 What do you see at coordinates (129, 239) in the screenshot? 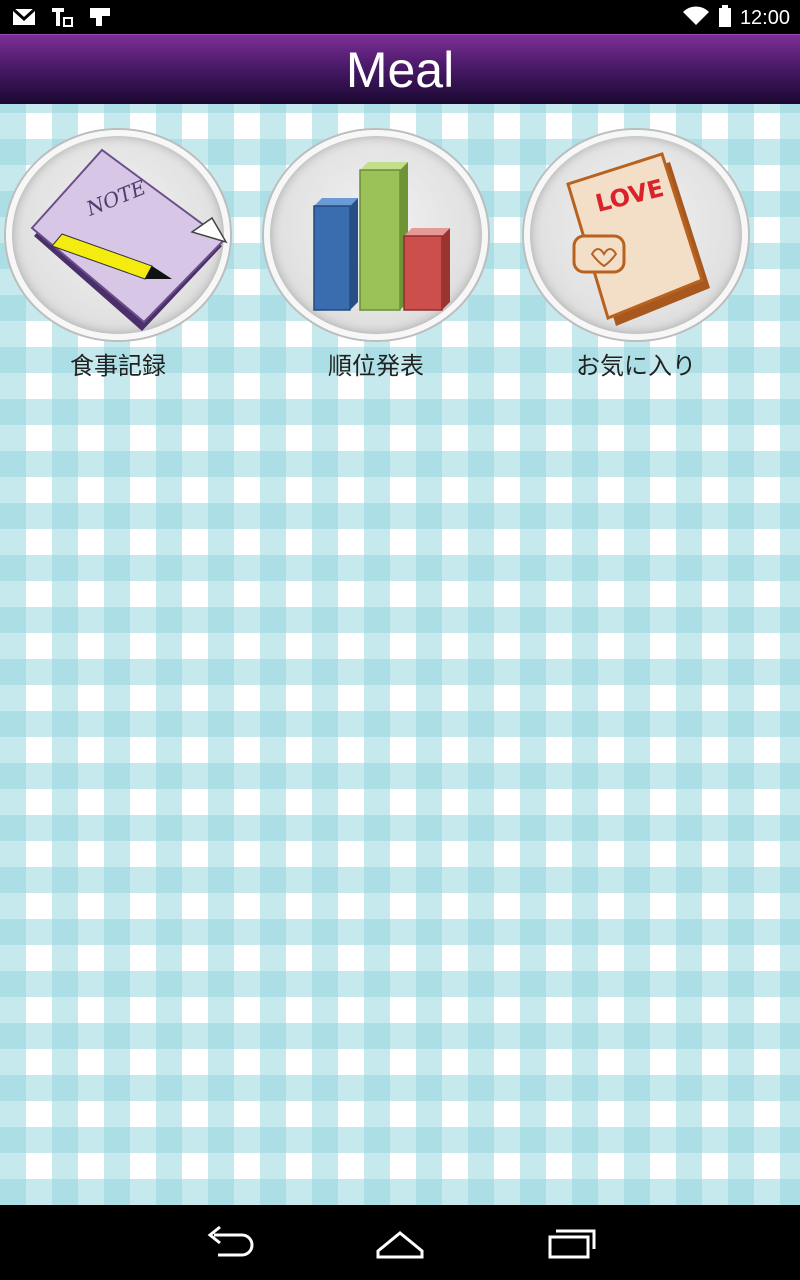
I see `note-icon: NOTE` at bounding box center [129, 239].